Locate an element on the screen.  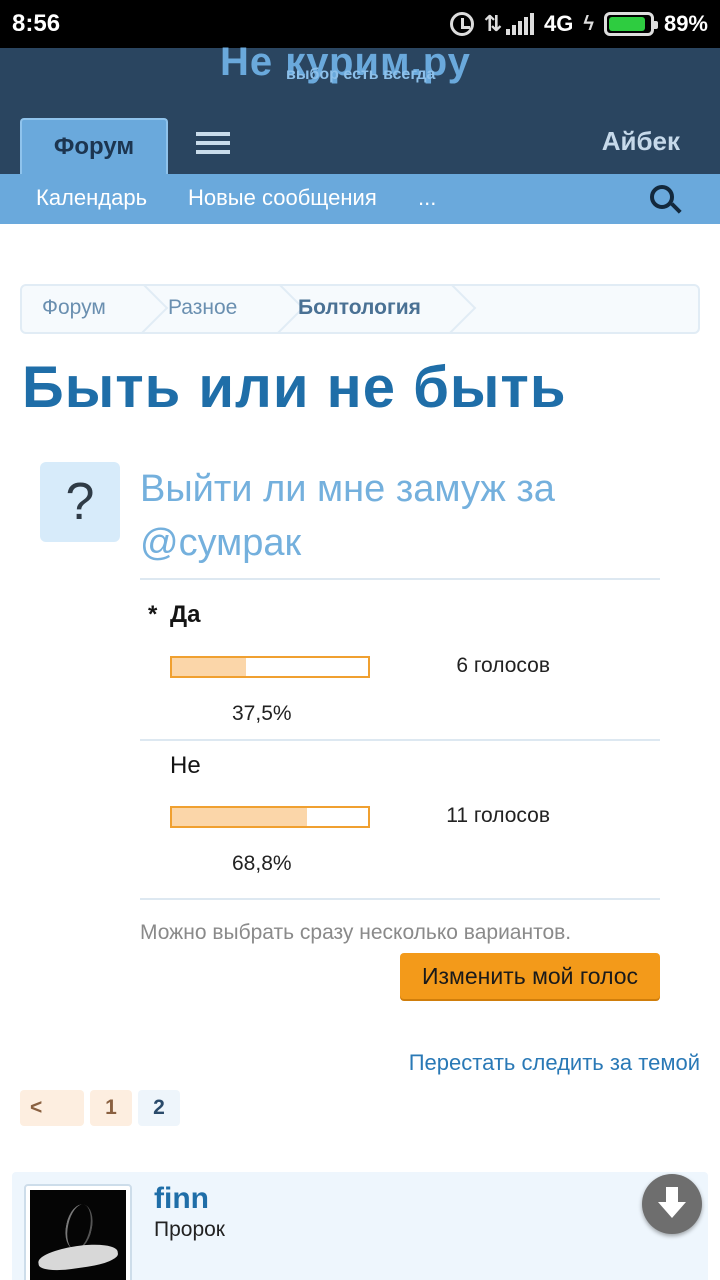
poll-vote-count: 11 голосов is located at coordinates (498, 815).